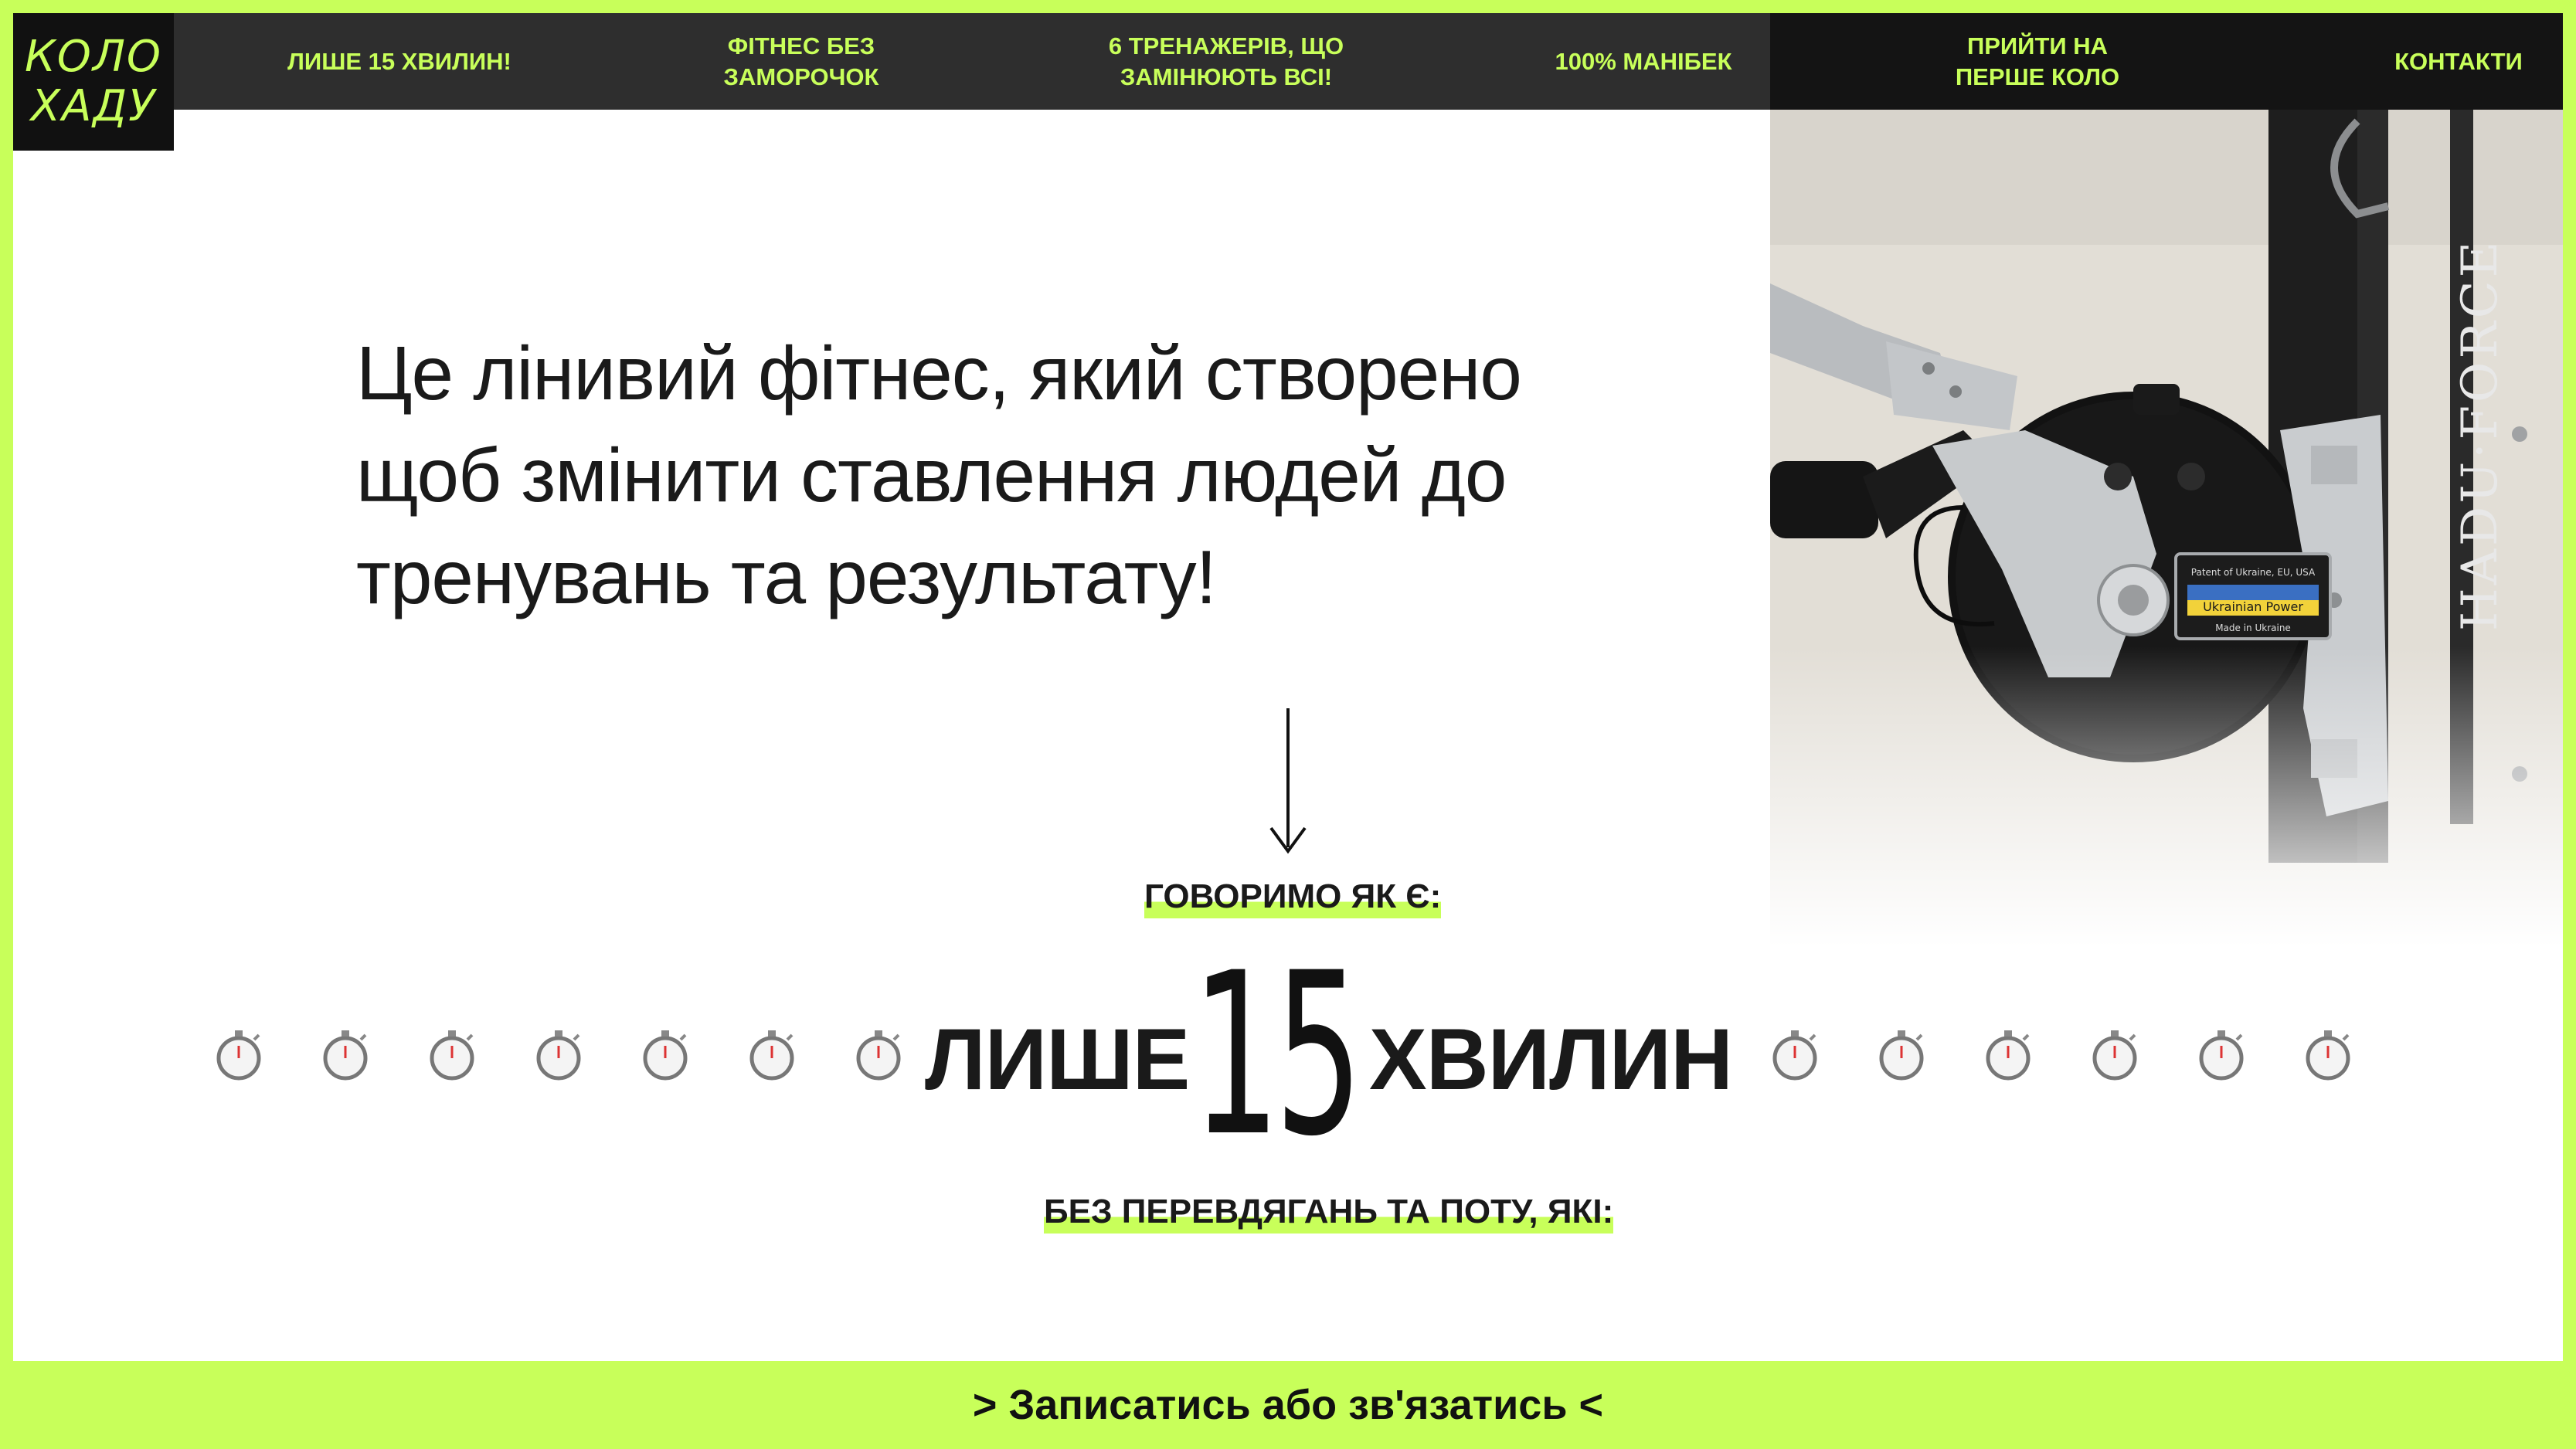  What do you see at coordinates (2253, 606) in the screenshot?
I see `plate-line2: Ukrainian Power` at bounding box center [2253, 606].